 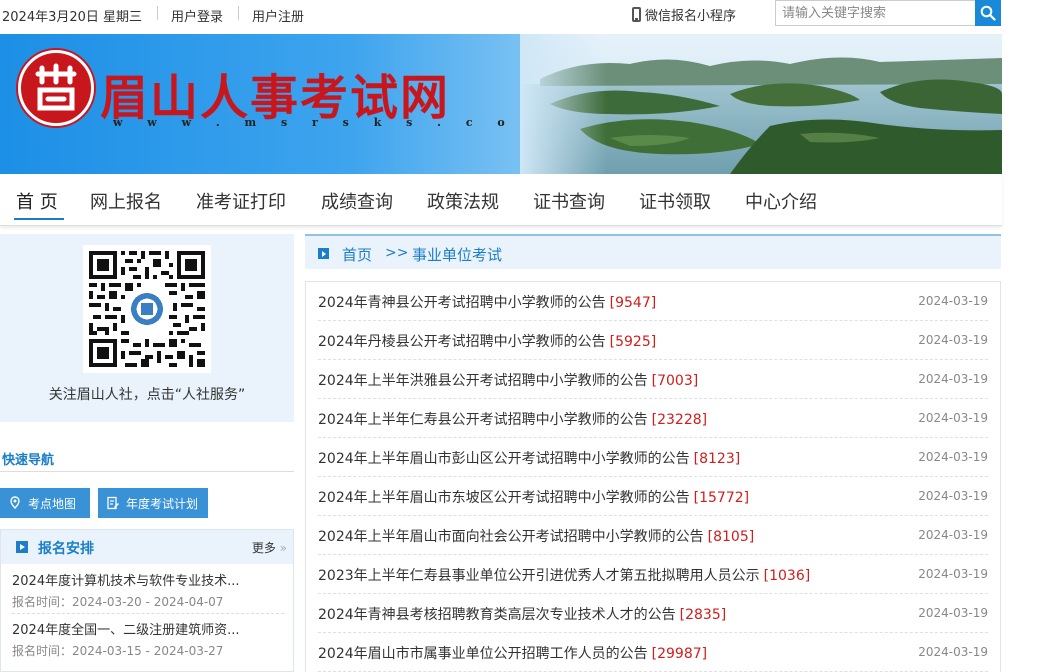 What do you see at coordinates (72, 17) in the screenshot?
I see `current-date: 2024年3月20日 星期三` at bounding box center [72, 17].